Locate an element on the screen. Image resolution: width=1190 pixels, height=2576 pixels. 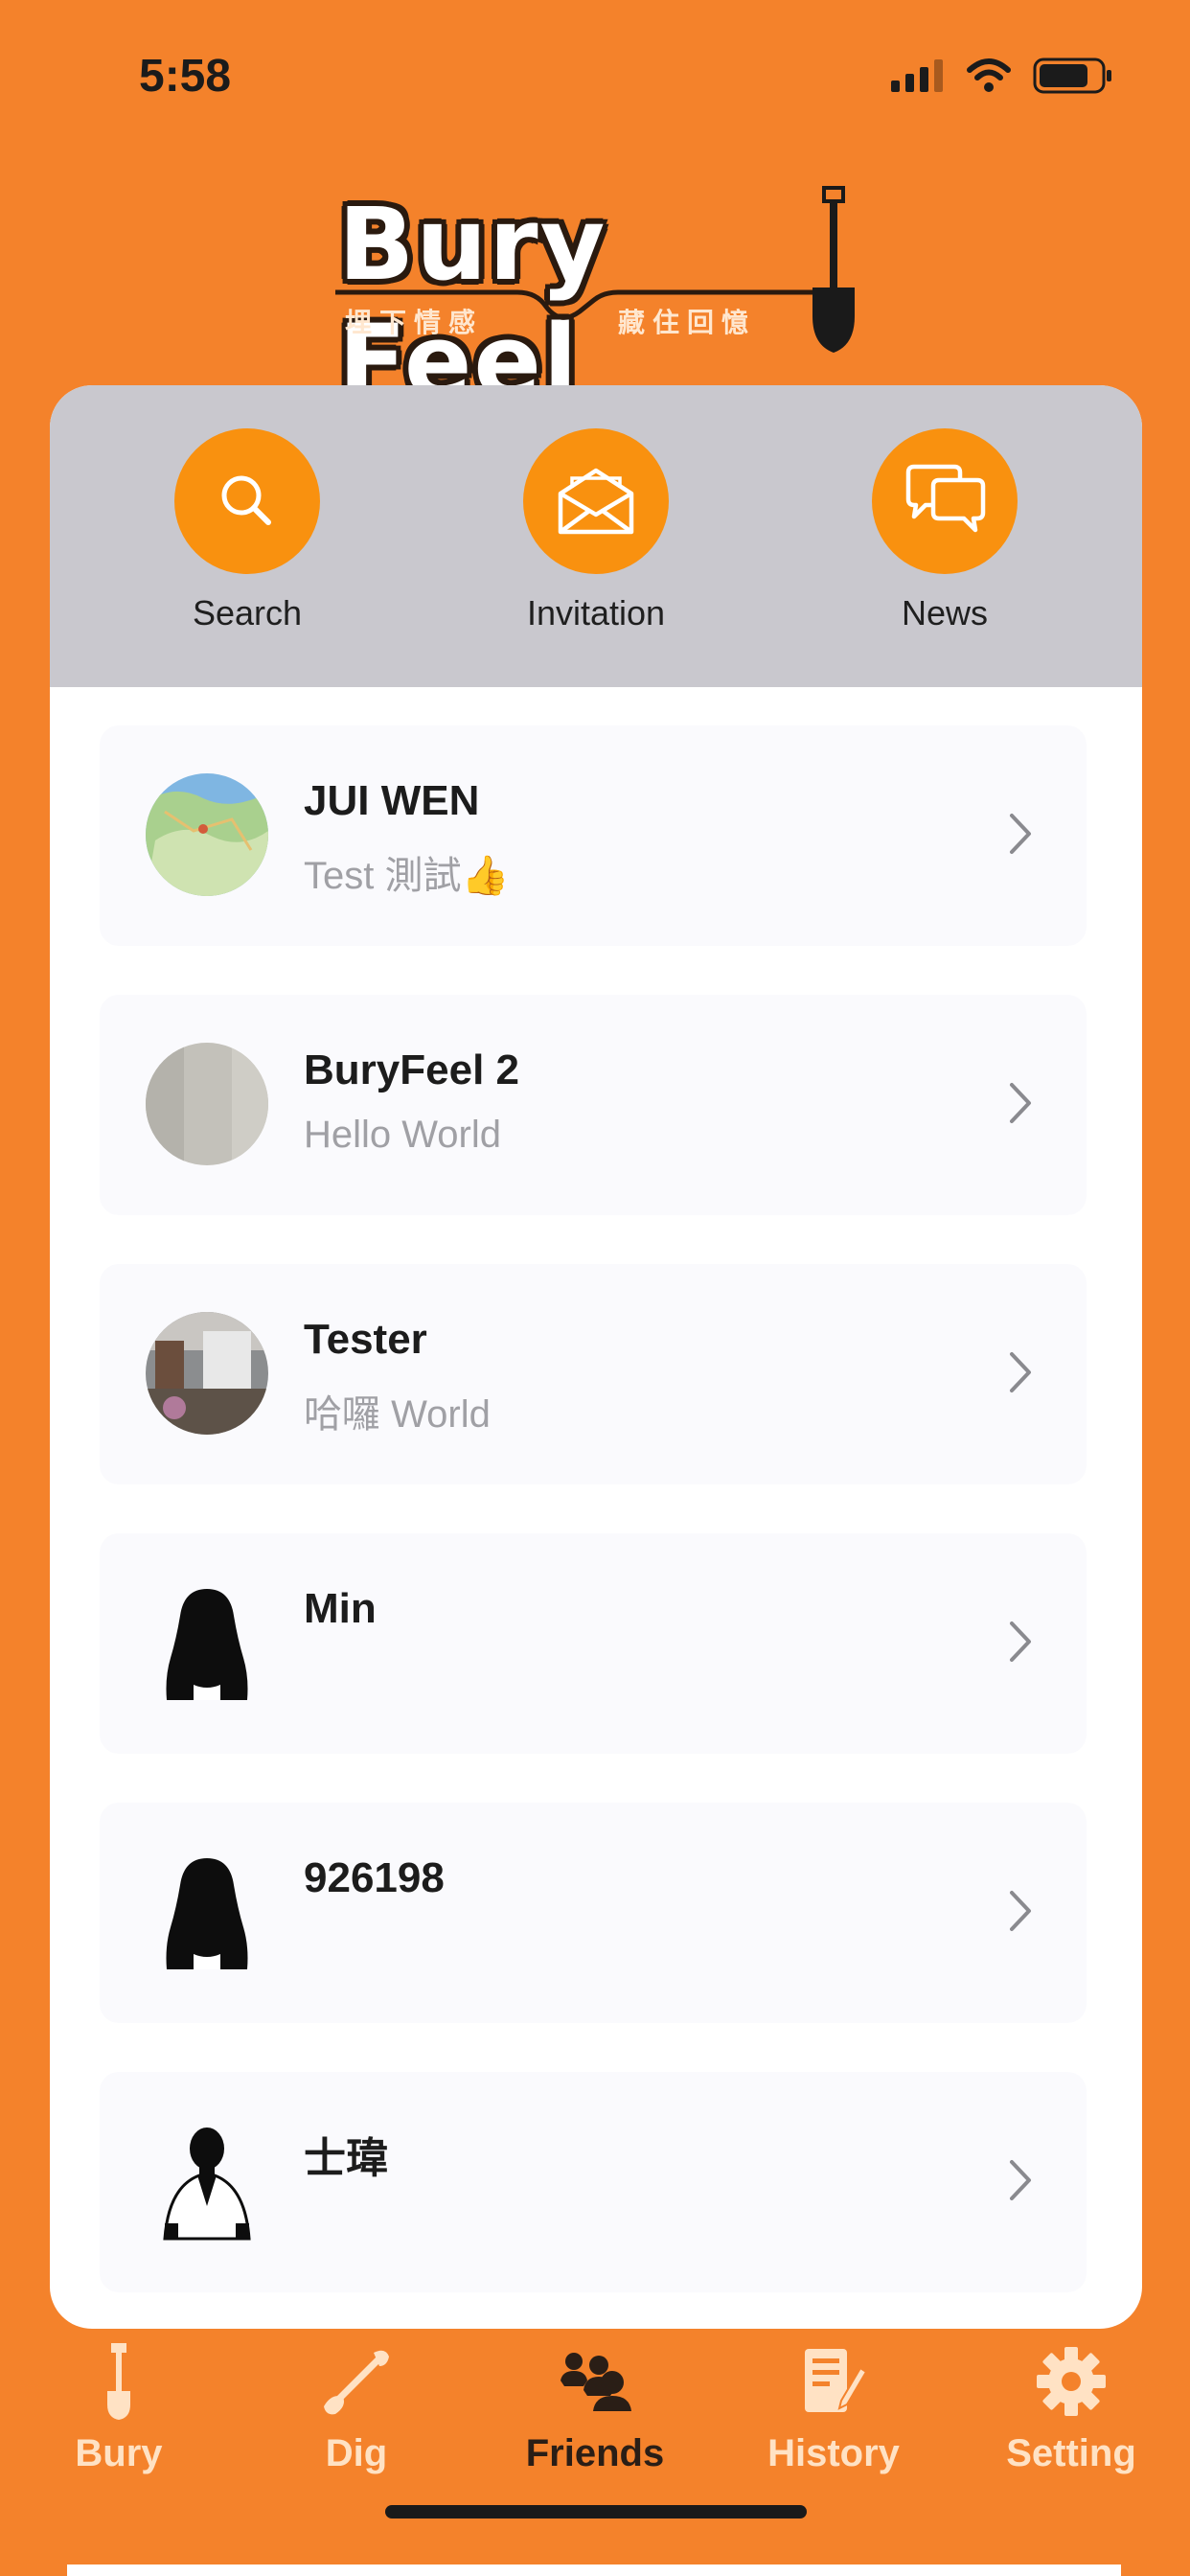
friends-icon is located at coordinates (596, 2382).